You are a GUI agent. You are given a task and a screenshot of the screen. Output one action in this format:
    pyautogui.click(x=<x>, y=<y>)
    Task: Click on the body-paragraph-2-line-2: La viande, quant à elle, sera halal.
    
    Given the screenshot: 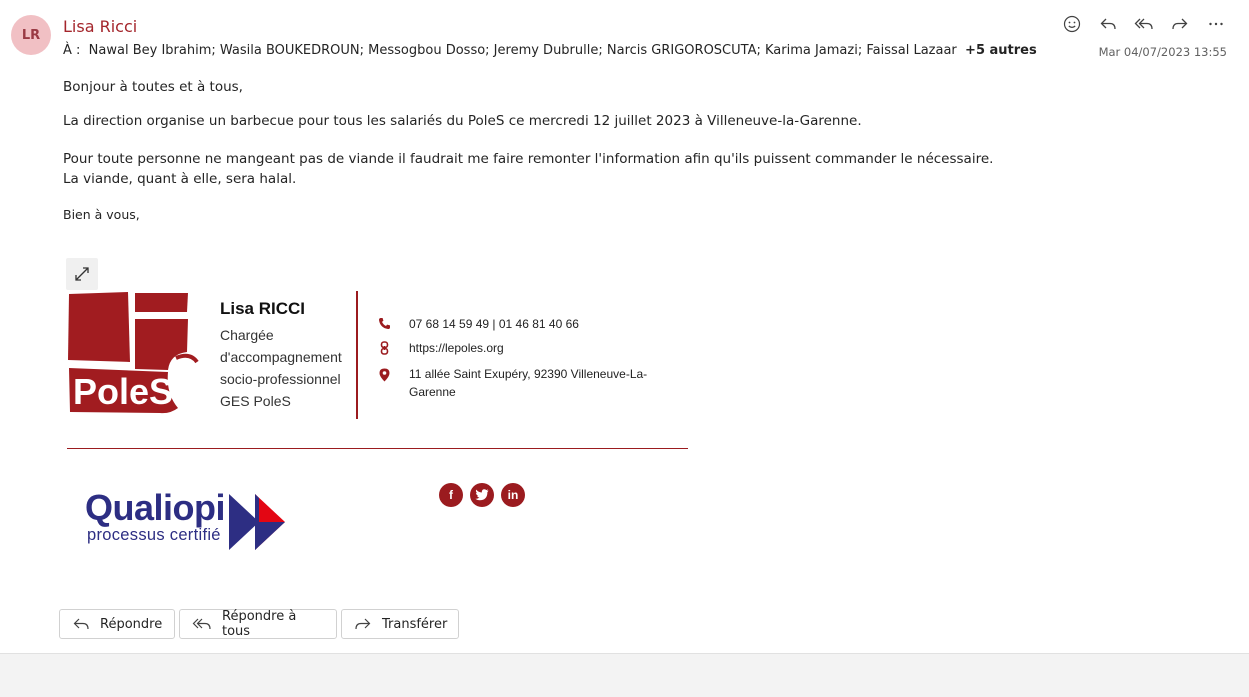 What is the action you would take?
    pyautogui.click(x=180, y=179)
    